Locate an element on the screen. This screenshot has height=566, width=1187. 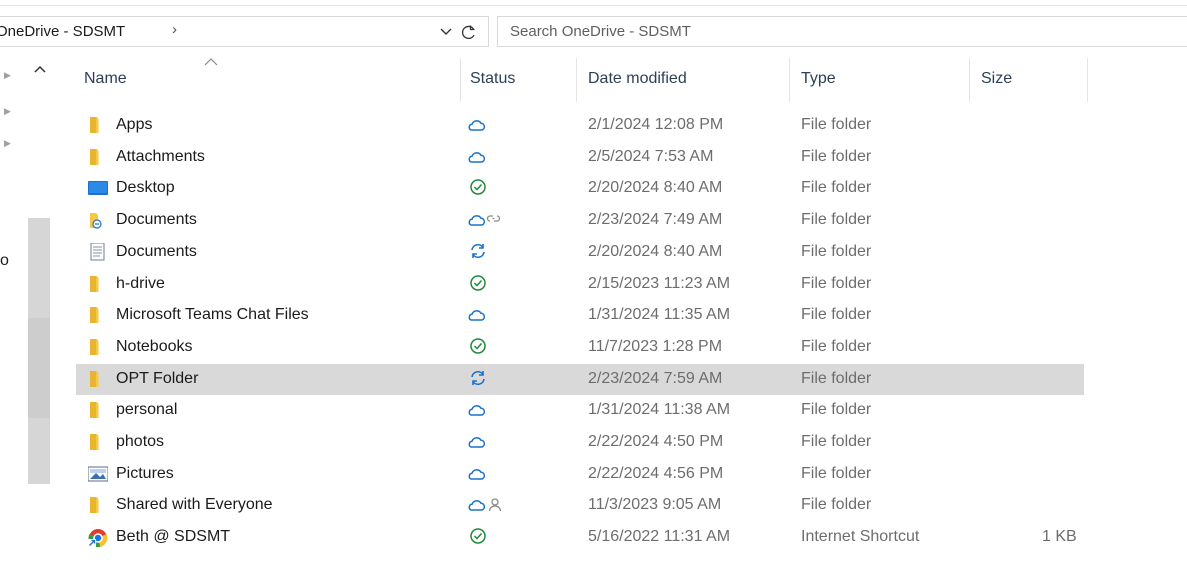
file-date-modified: 11/3/2023 9:05 AM is located at coordinates (655, 505).